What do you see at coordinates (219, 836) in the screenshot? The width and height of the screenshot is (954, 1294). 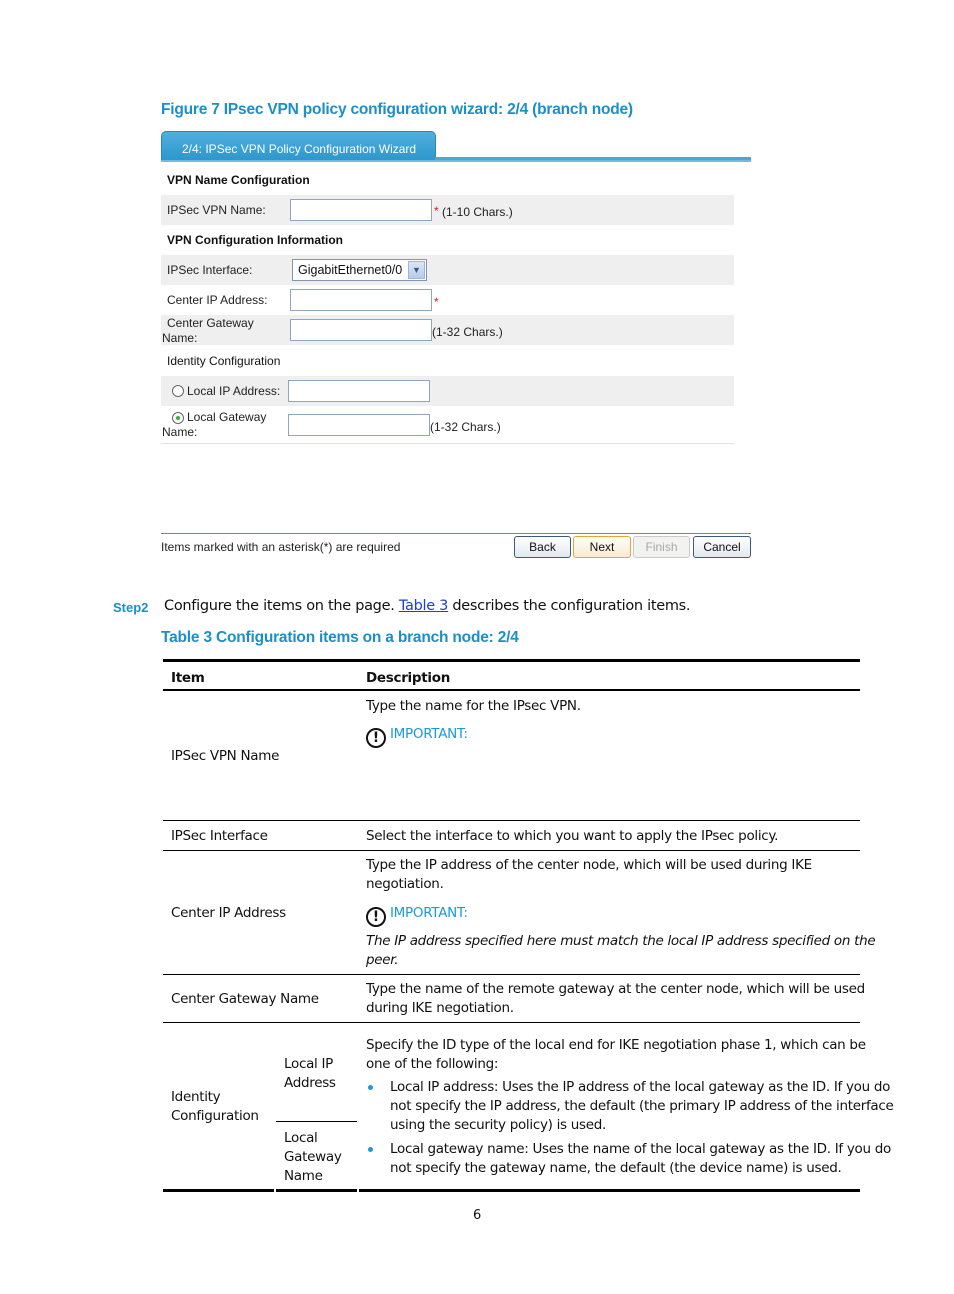 I see `row-interface-item: IPSec Interface` at bounding box center [219, 836].